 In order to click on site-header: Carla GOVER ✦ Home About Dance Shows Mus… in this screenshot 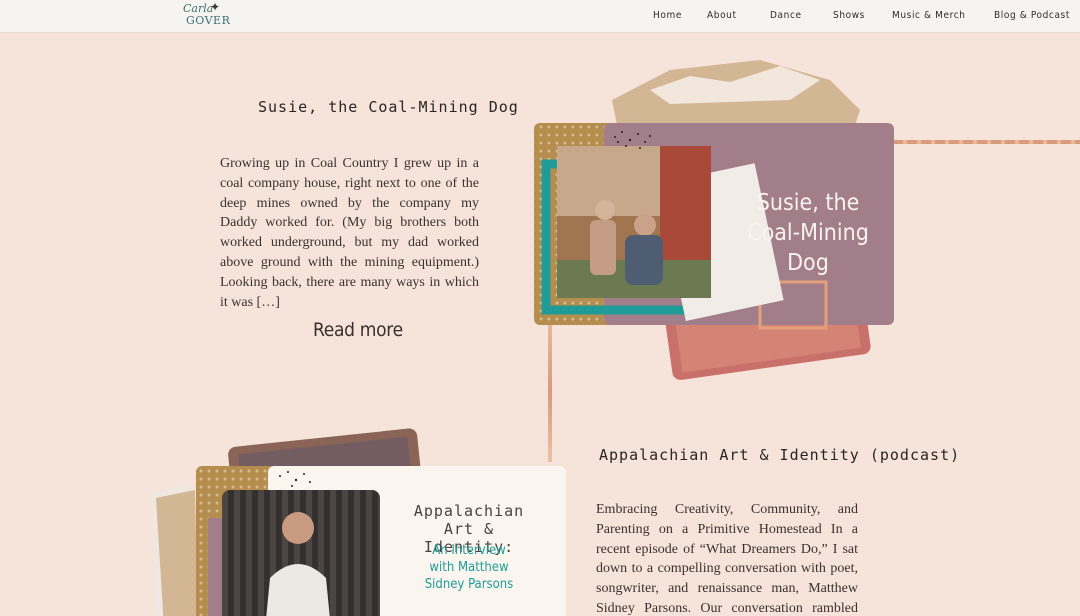, I will do `click(540, 16)`.